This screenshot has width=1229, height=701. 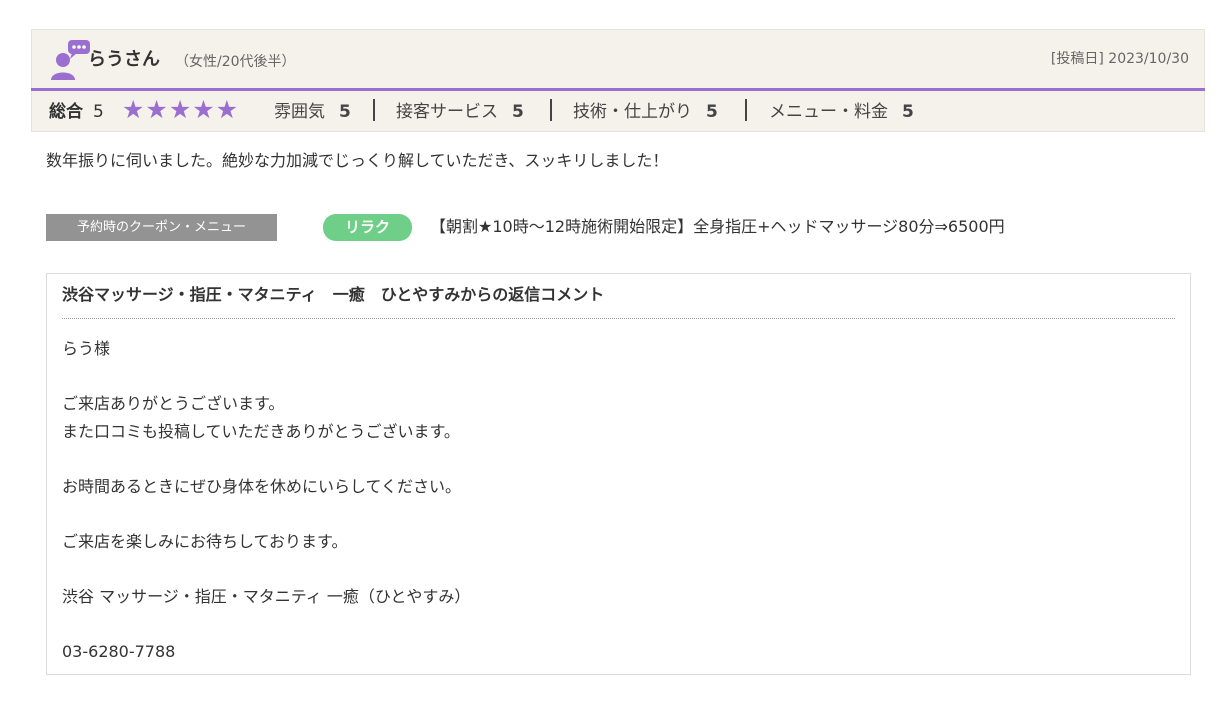 What do you see at coordinates (367, 227) in the screenshot?
I see `coupon-category-tag: リラク` at bounding box center [367, 227].